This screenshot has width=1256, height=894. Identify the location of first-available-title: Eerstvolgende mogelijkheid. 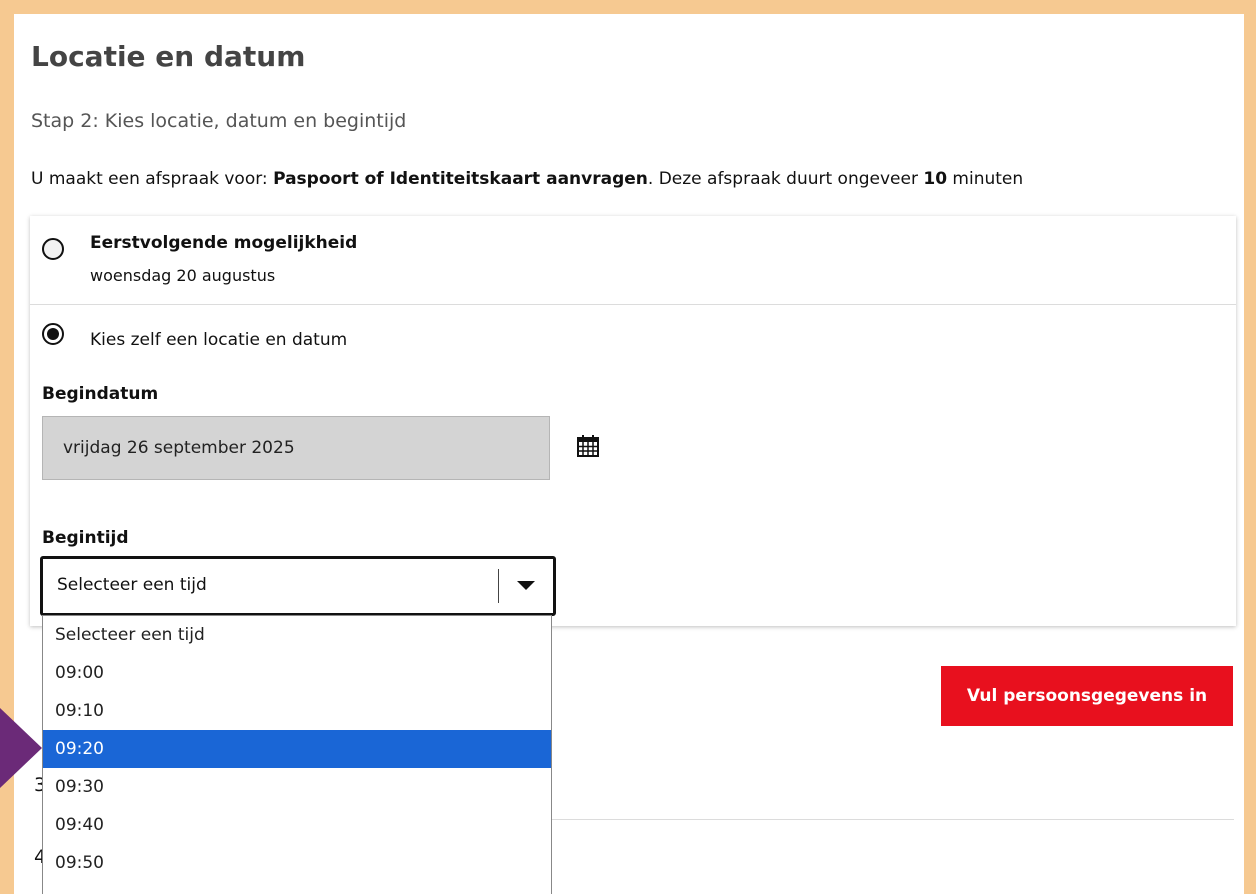
(223, 243).